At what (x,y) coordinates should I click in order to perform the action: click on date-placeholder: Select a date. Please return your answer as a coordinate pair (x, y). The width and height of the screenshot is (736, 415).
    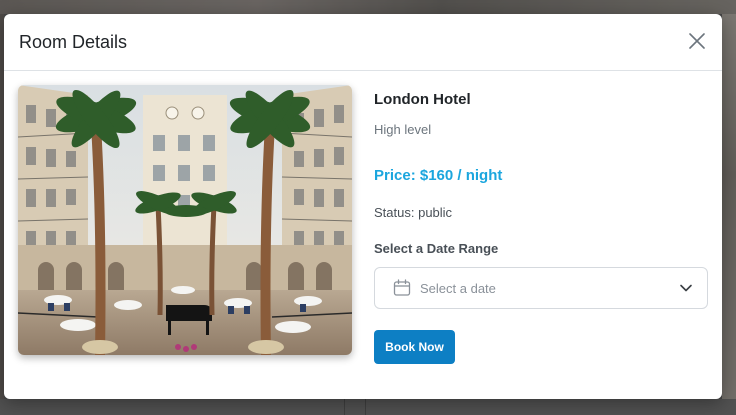
    Looking at the image, I should click on (458, 288).